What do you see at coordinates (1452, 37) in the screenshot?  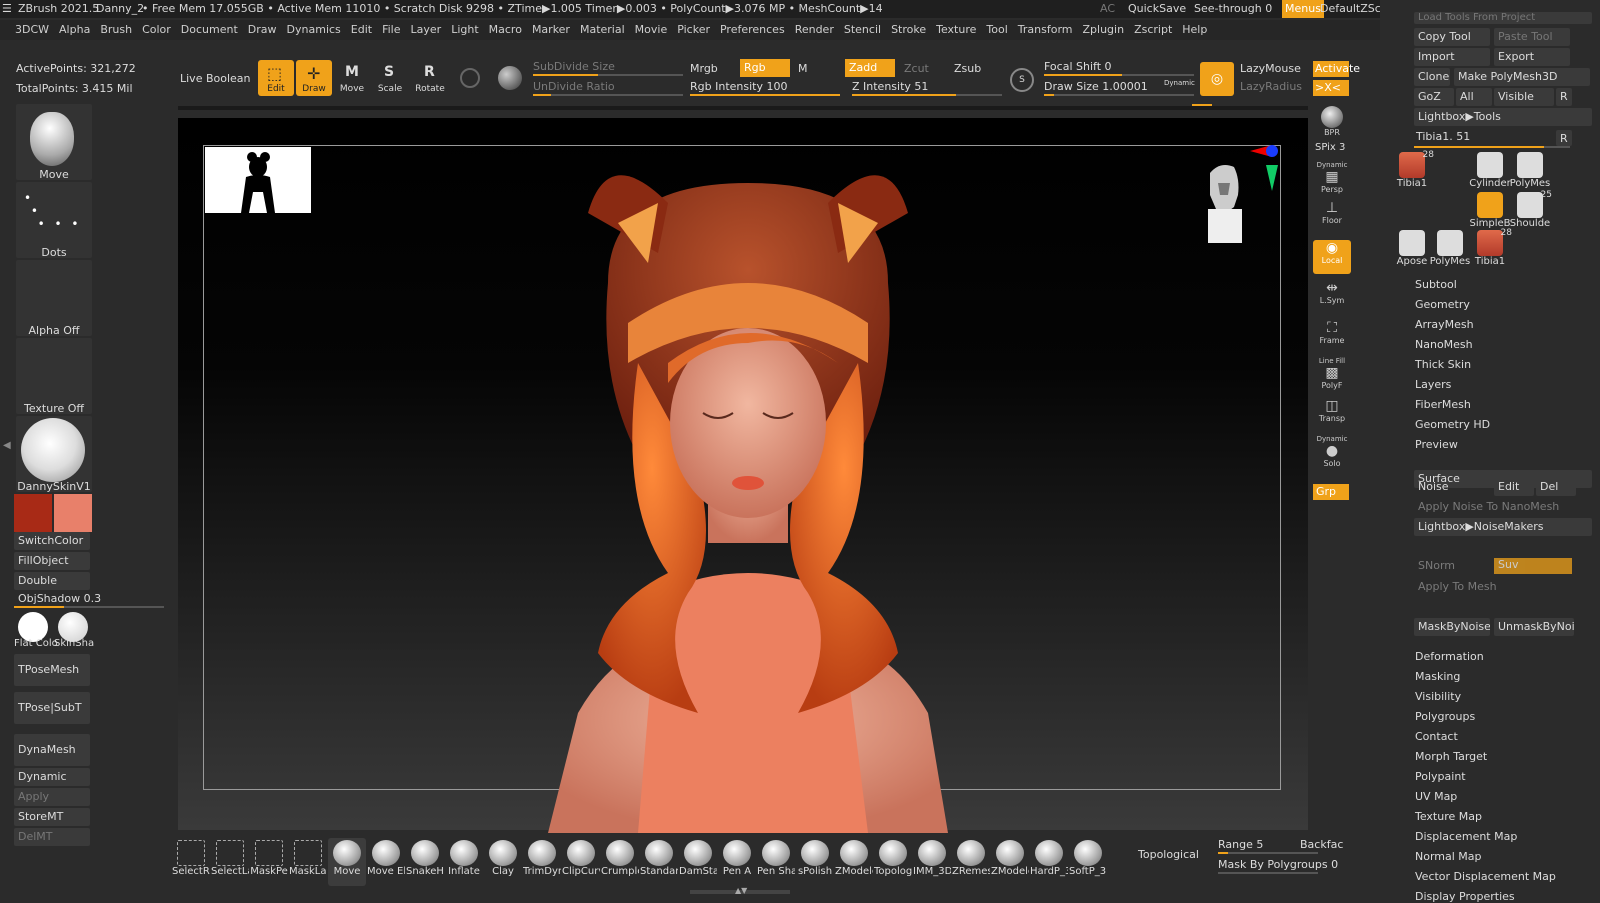 I see `copy-tool-button: Copy Tool` at bounding box center [1452, 37].